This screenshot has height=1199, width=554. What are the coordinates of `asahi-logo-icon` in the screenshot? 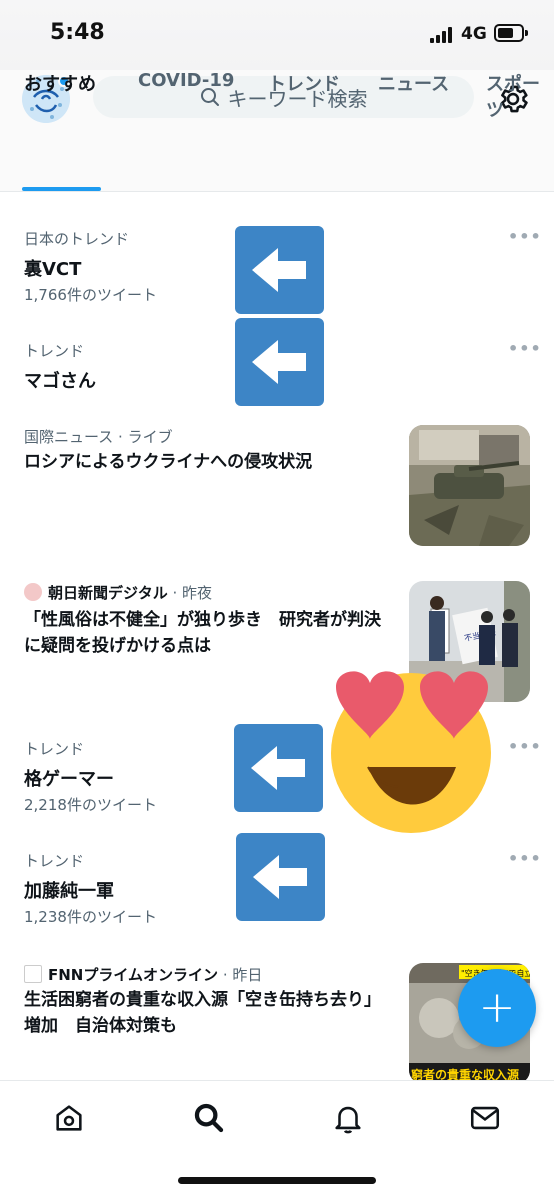 It's located at (33, 592).